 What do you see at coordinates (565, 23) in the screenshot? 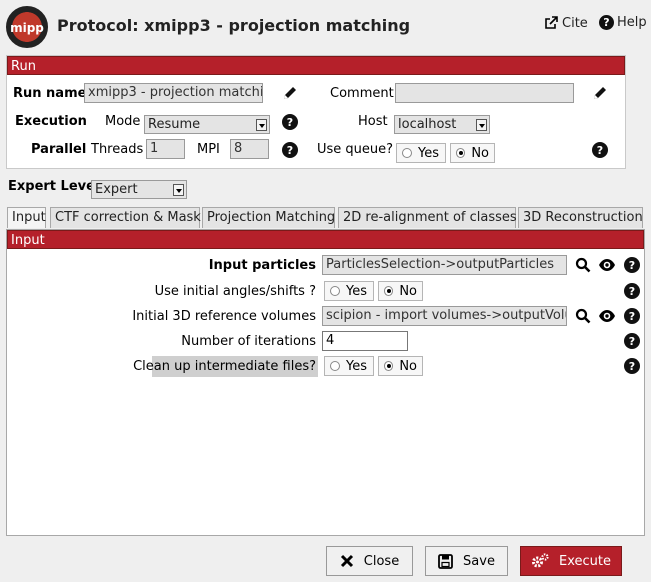
I see `cite-link: Cite` at bounding box center [565, 23].